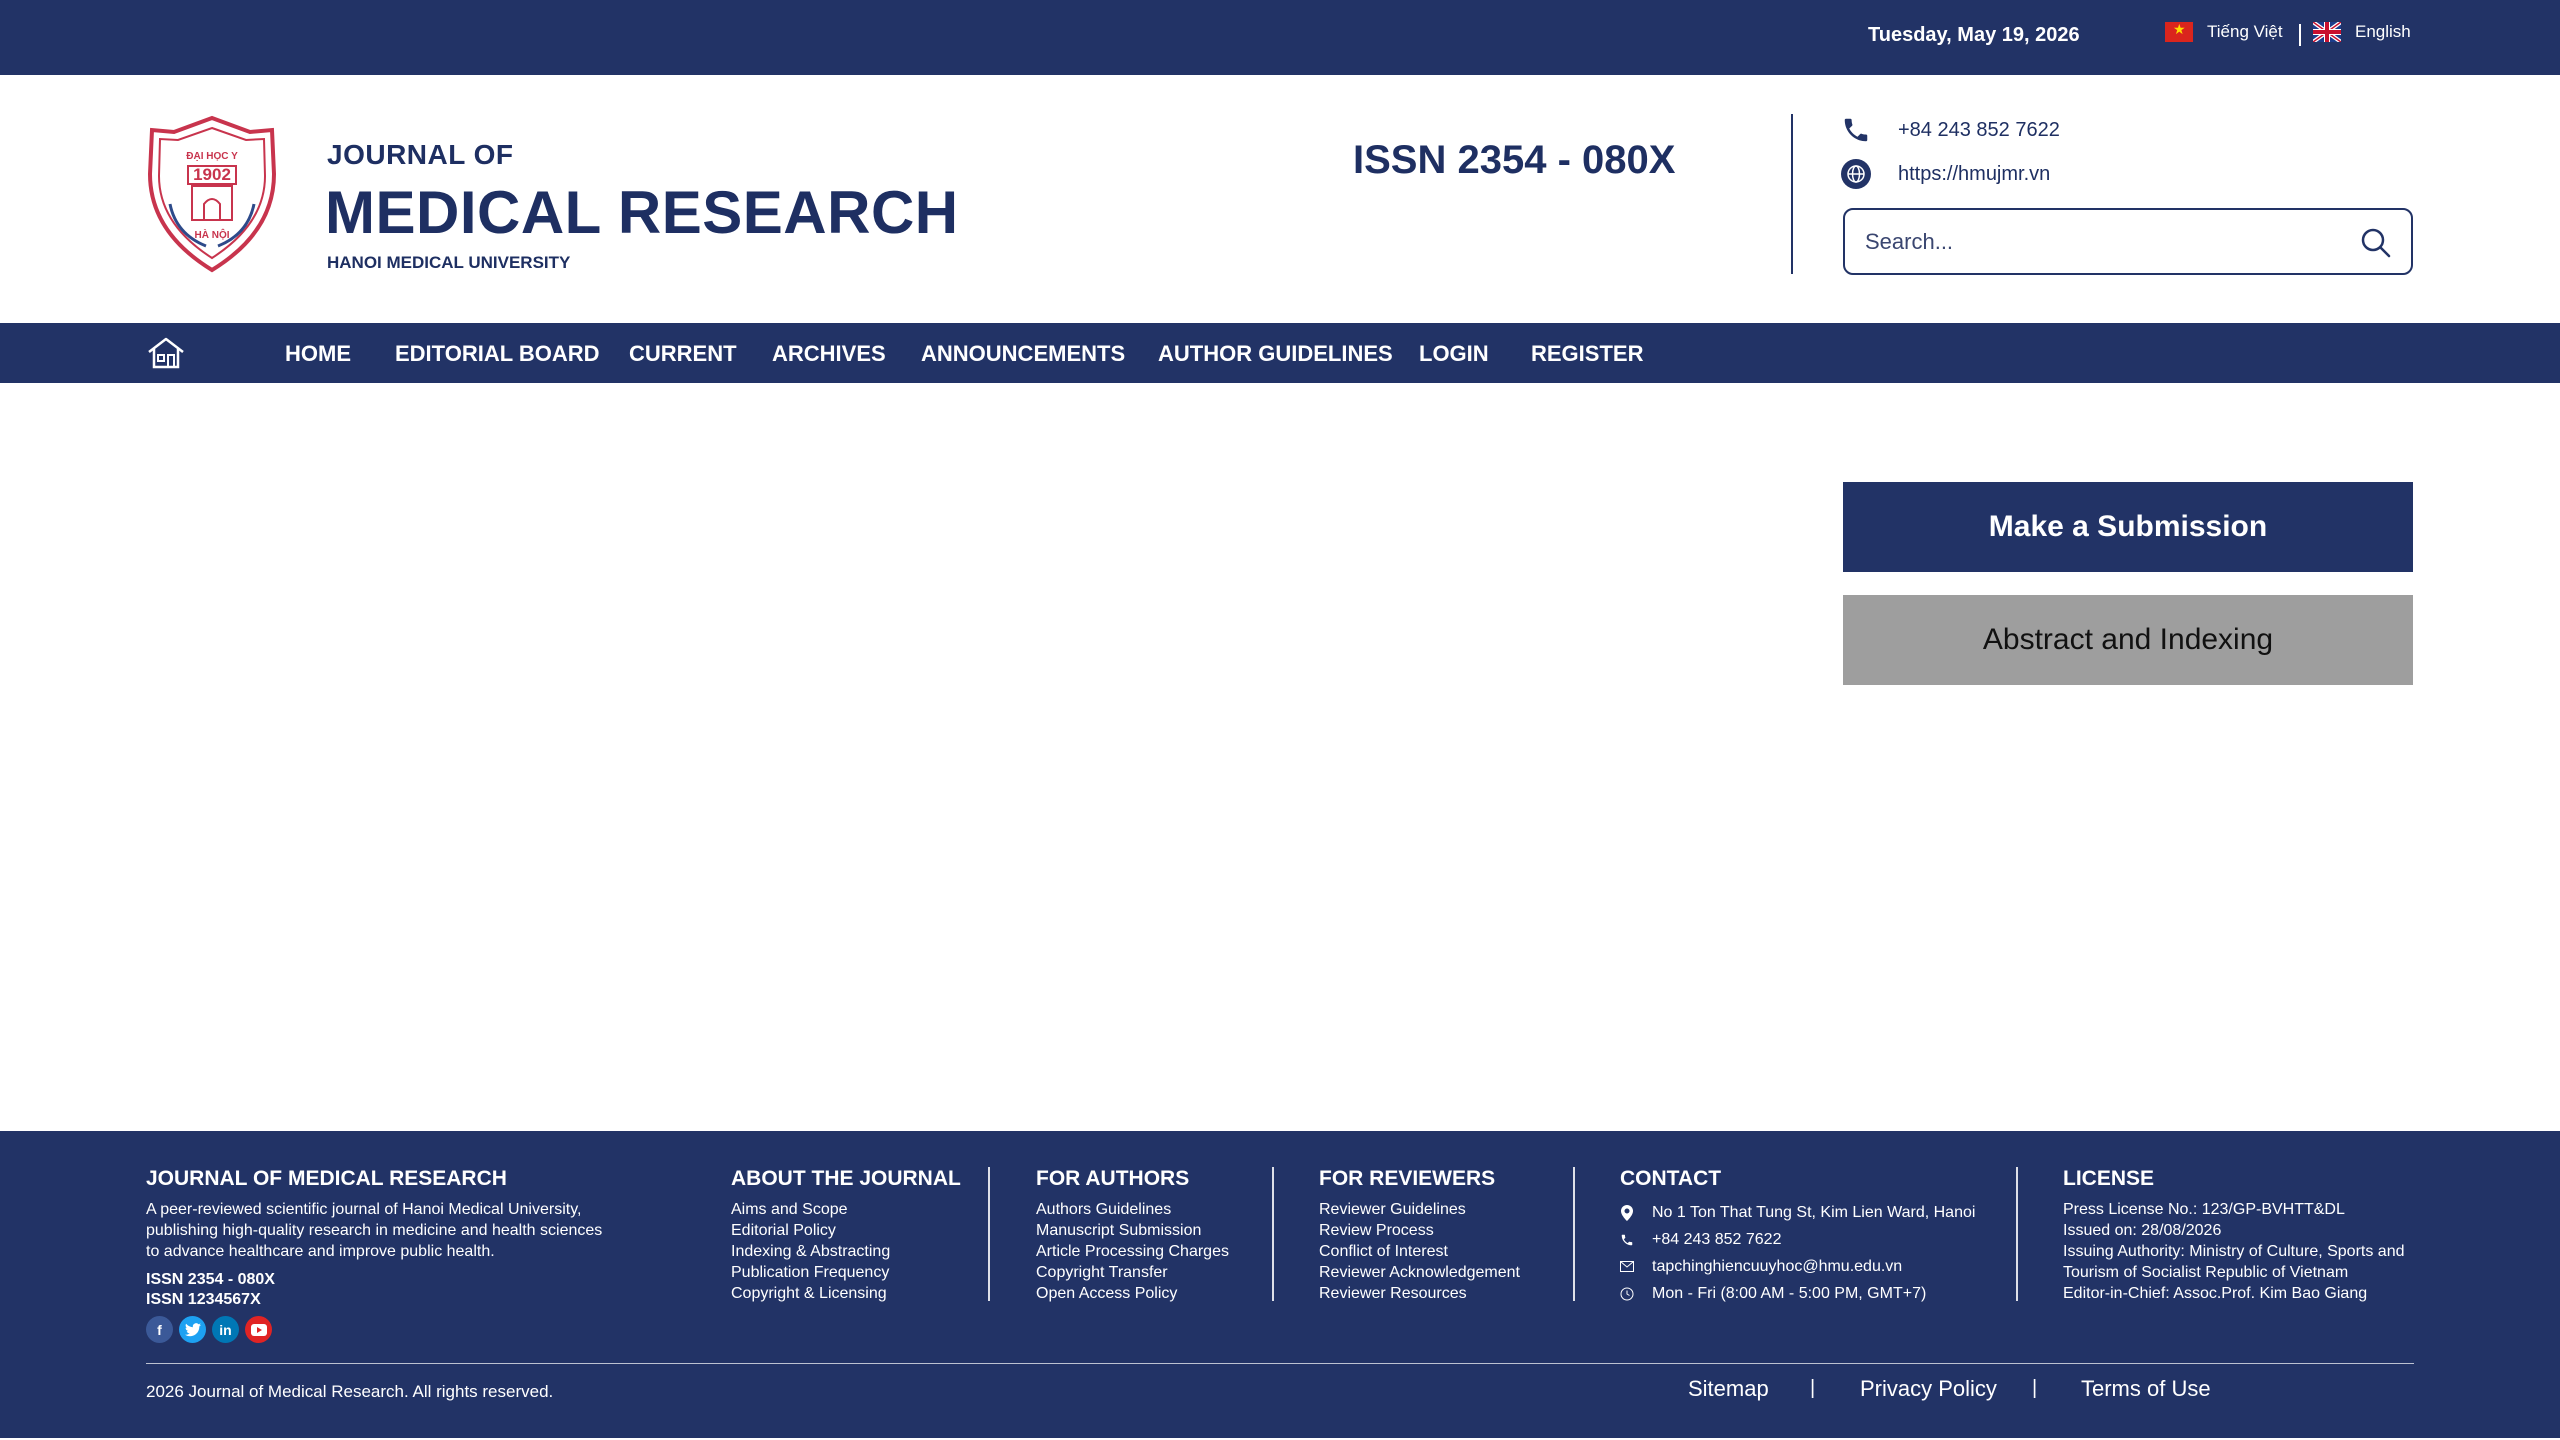 The height and width of the screenshot is (1440, 2560). Describe the element at coordinates (2142, 1230) in the screenshot. I see `footer-license-line: Issued on: 28/08/2026` at that location.